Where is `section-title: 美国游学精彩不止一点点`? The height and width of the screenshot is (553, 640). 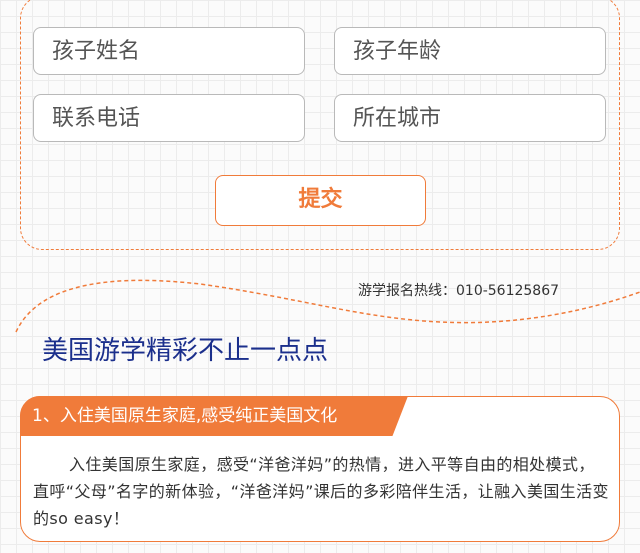 section-title: 美国游学精彩不止一点点 is located at coordinates (185, 351).